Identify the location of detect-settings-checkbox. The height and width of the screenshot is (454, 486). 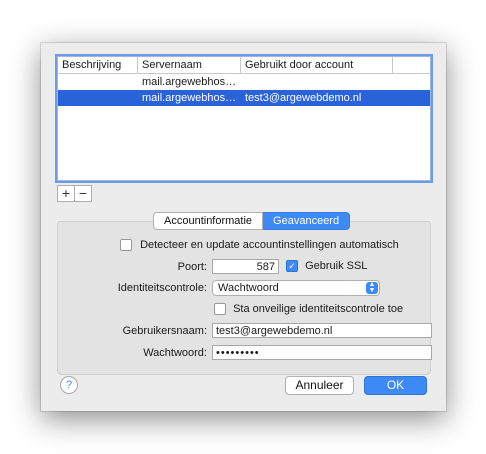
(126, 245).